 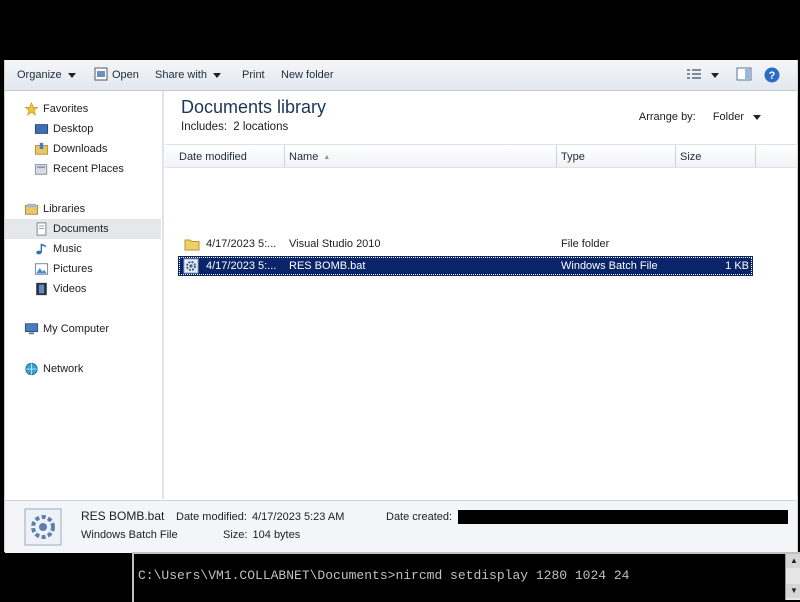 I want to click on file-name: RES BOMB.bat, so click(x=327, y=266).